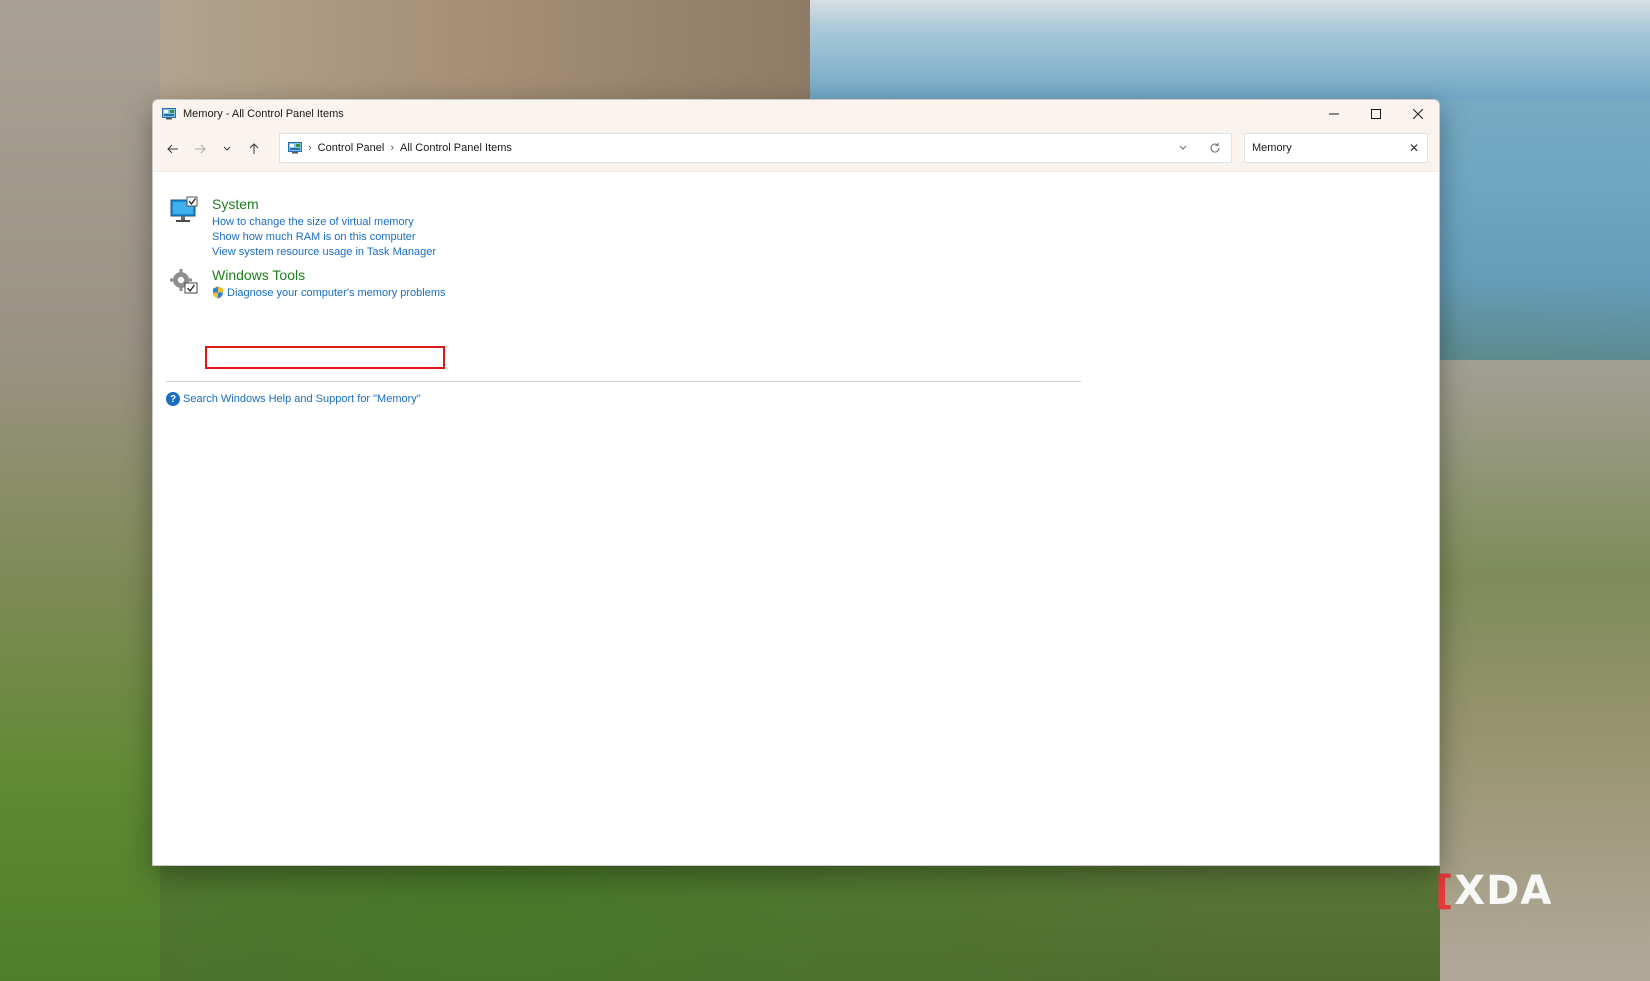 The height and width of the screenshot is (981, 1650). Describe the element at coordinates (351, 148) in the screenshot. I see `breadcrumb-control-panel: Control Panel` at that location.